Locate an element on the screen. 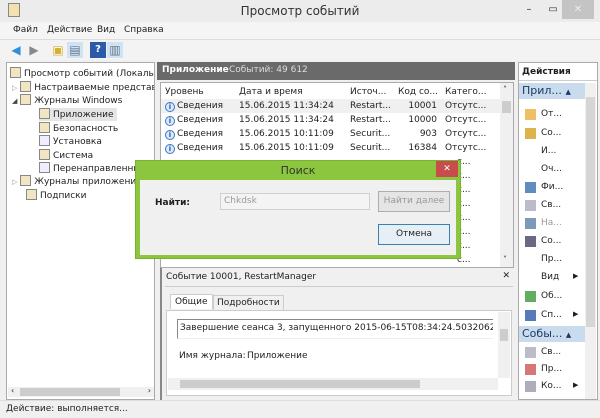 The width and height of the screenshot is (600, 418). menu-bar: Файл Действие Вид Справка is located at coordinates (300, 31).